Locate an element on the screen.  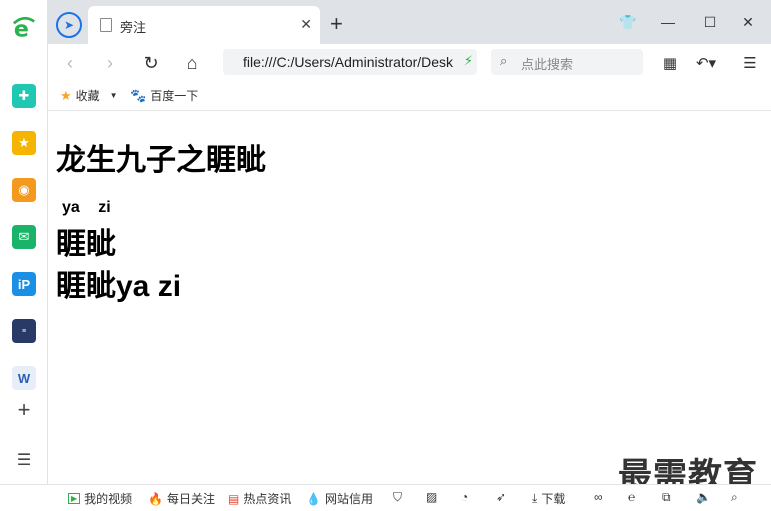
dropdown-icon: ▼ is located at coordinates (114, 95).